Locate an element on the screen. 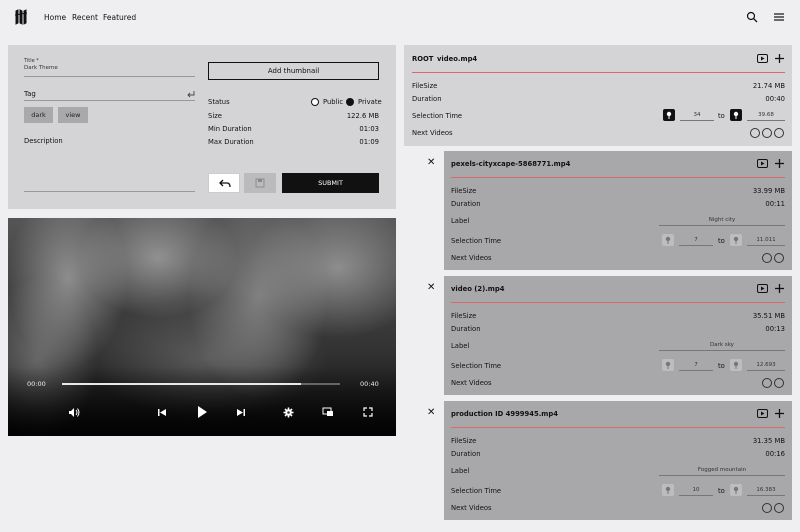 The image size is (800, 532). radio-public-label: Public is located at coordinates (333, 102).